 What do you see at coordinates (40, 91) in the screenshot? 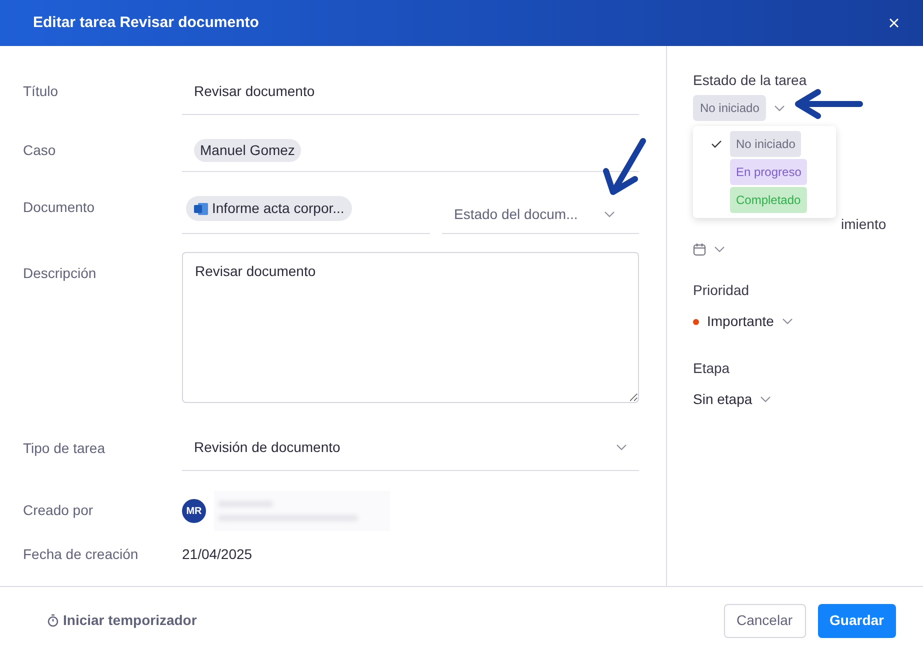
I see `field-label: Título` at bounding box center [40, 91].